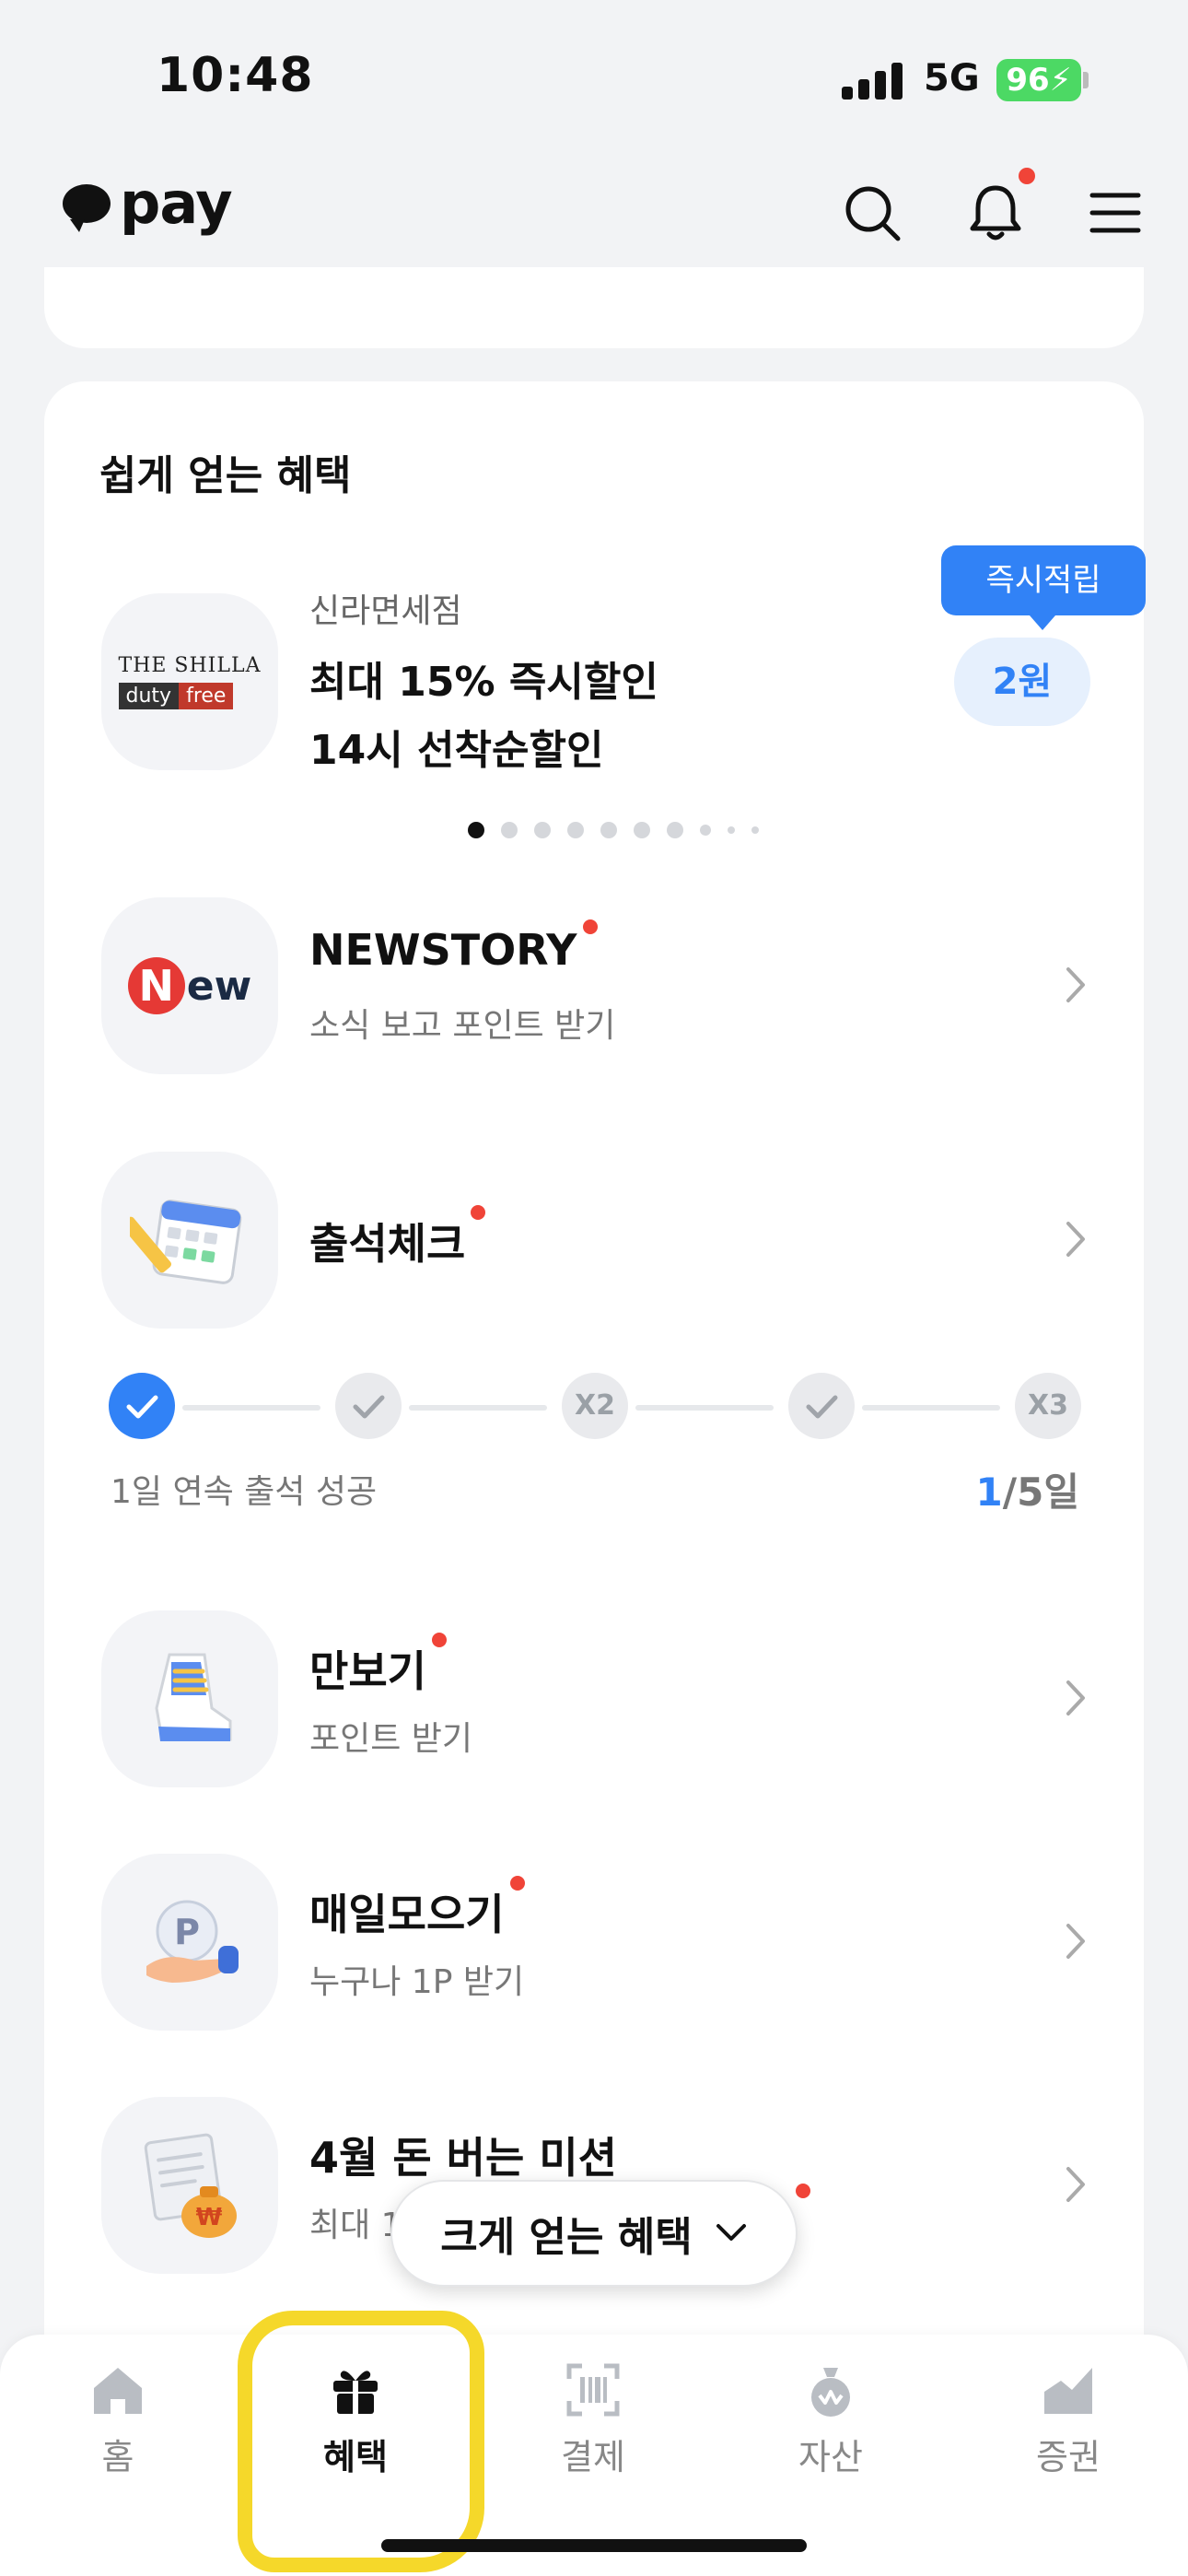  What do you see at coordinates (952, 78) in the screenshot?
I see `network-type: 5G` at bounding box center [952, 78].